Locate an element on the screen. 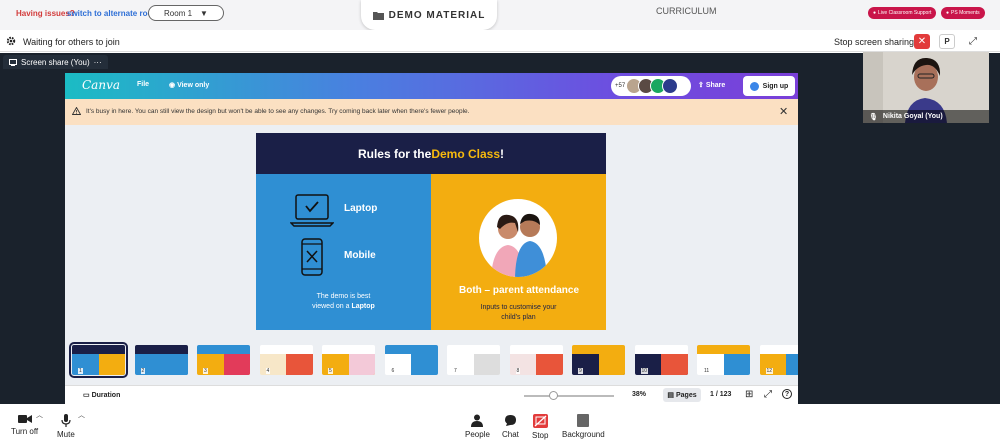  camera-button: Turn off is located at coordinates (24, 425).